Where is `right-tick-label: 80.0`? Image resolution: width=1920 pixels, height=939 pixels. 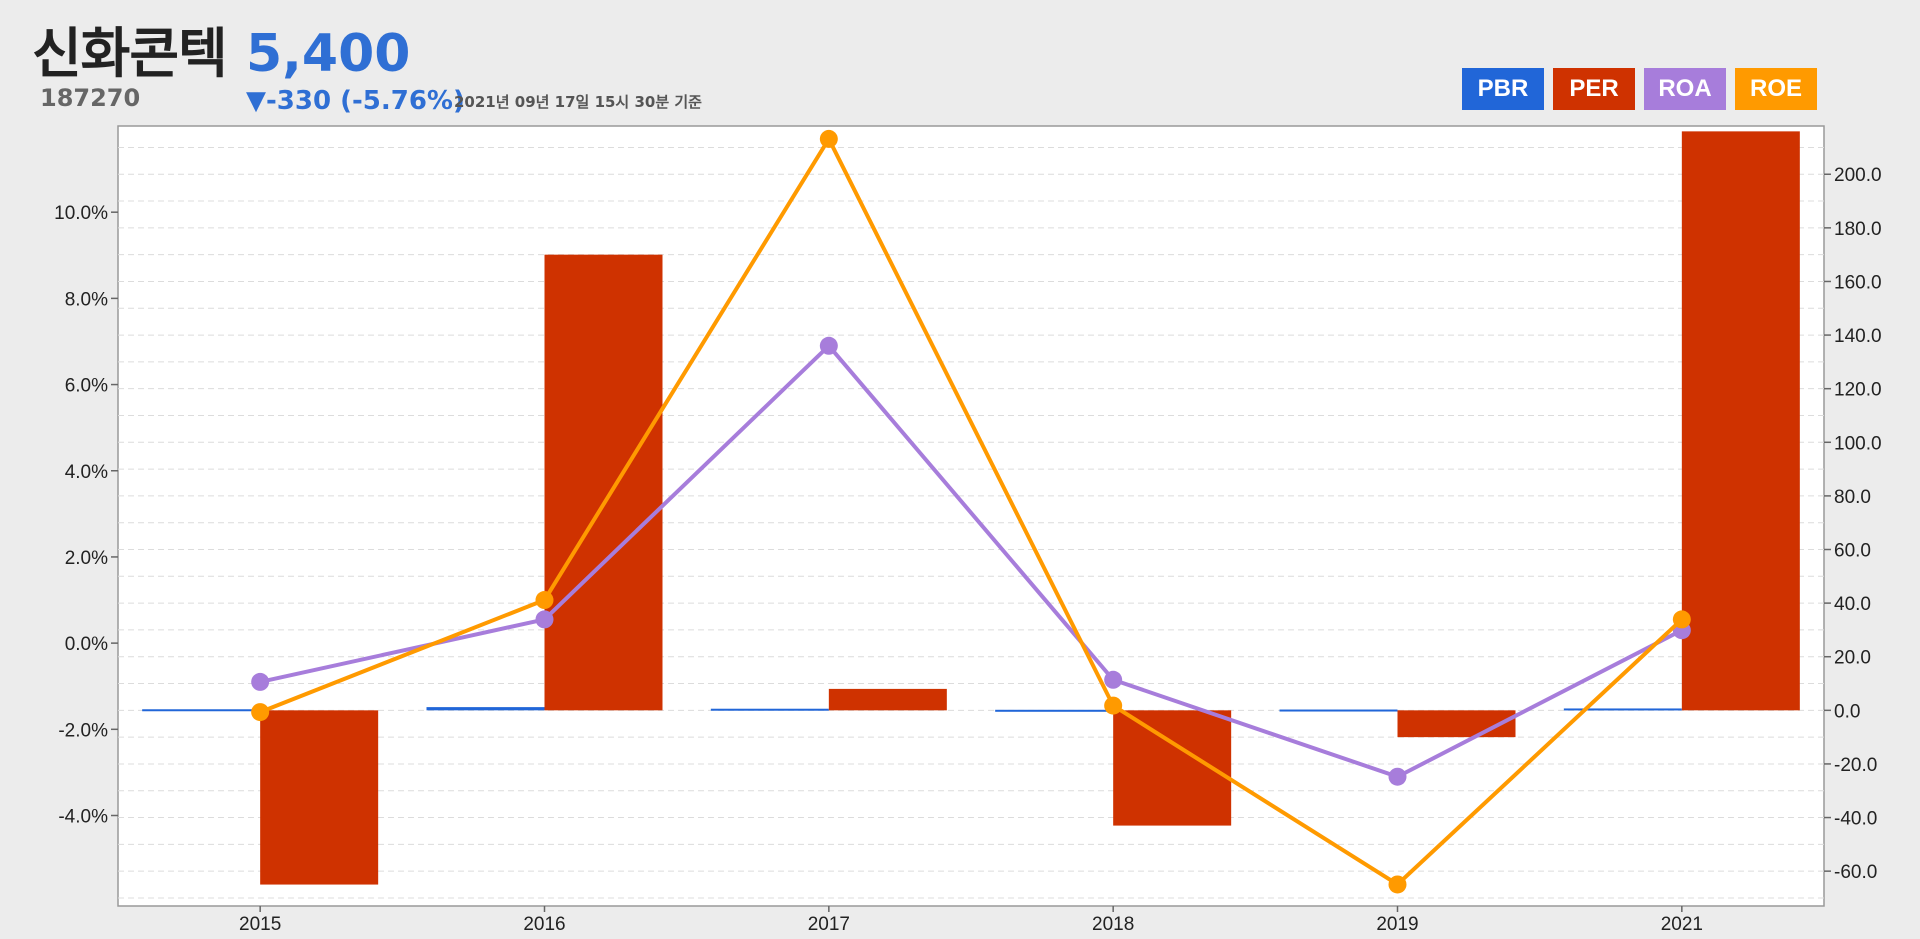 right-tick-label: 80.0 is located at coordinates (1852, 497).